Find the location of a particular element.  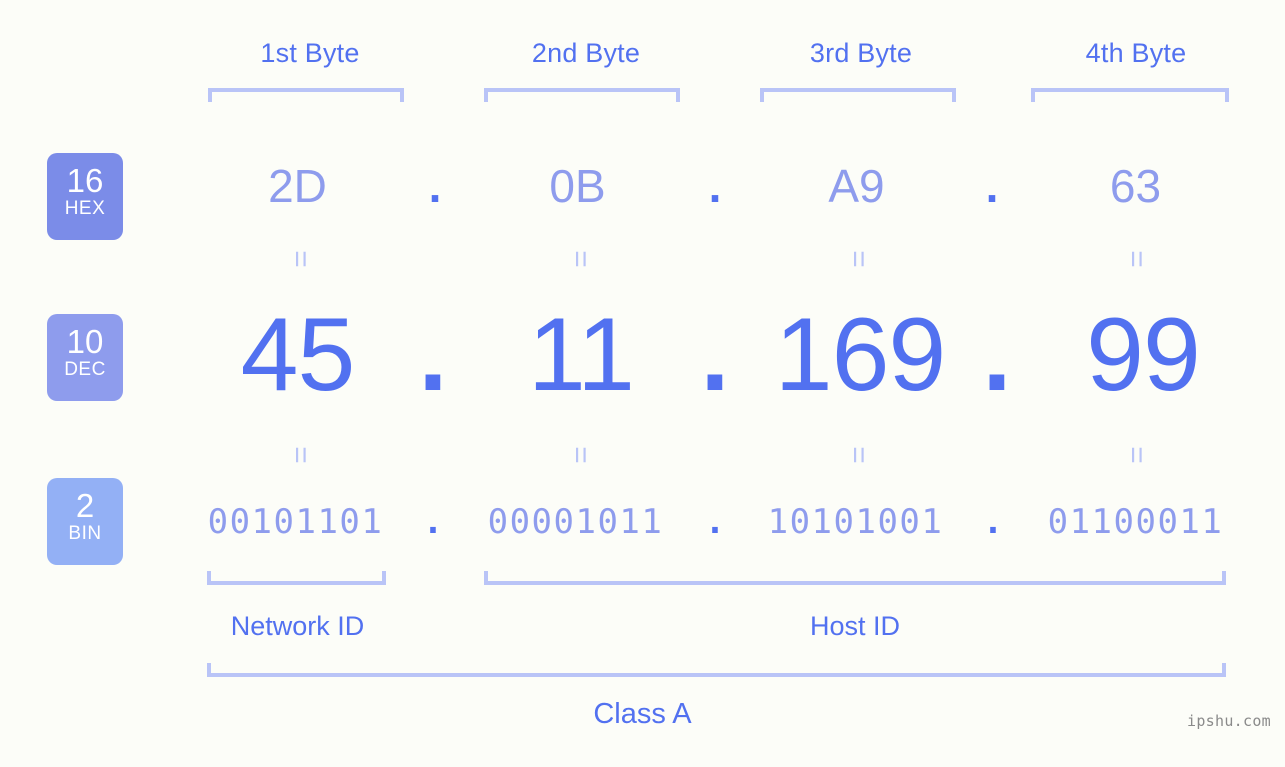

dec-octet-4: 99 is located at coordinates (1143, 355).